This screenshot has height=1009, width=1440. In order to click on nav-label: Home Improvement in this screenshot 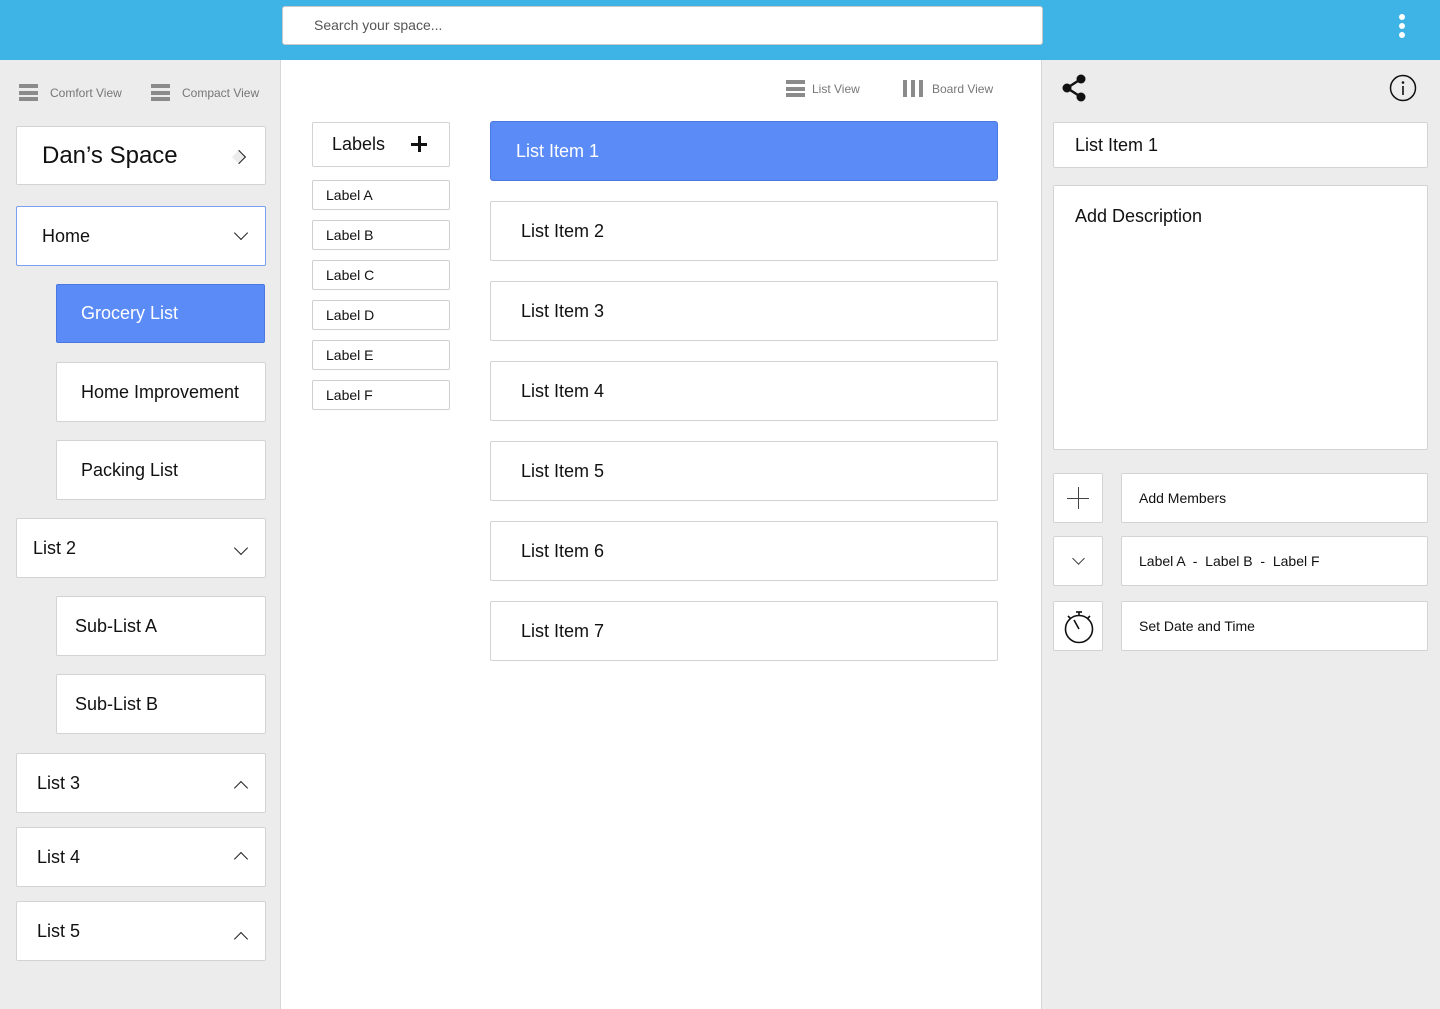, I will do `click(160, 391)`.